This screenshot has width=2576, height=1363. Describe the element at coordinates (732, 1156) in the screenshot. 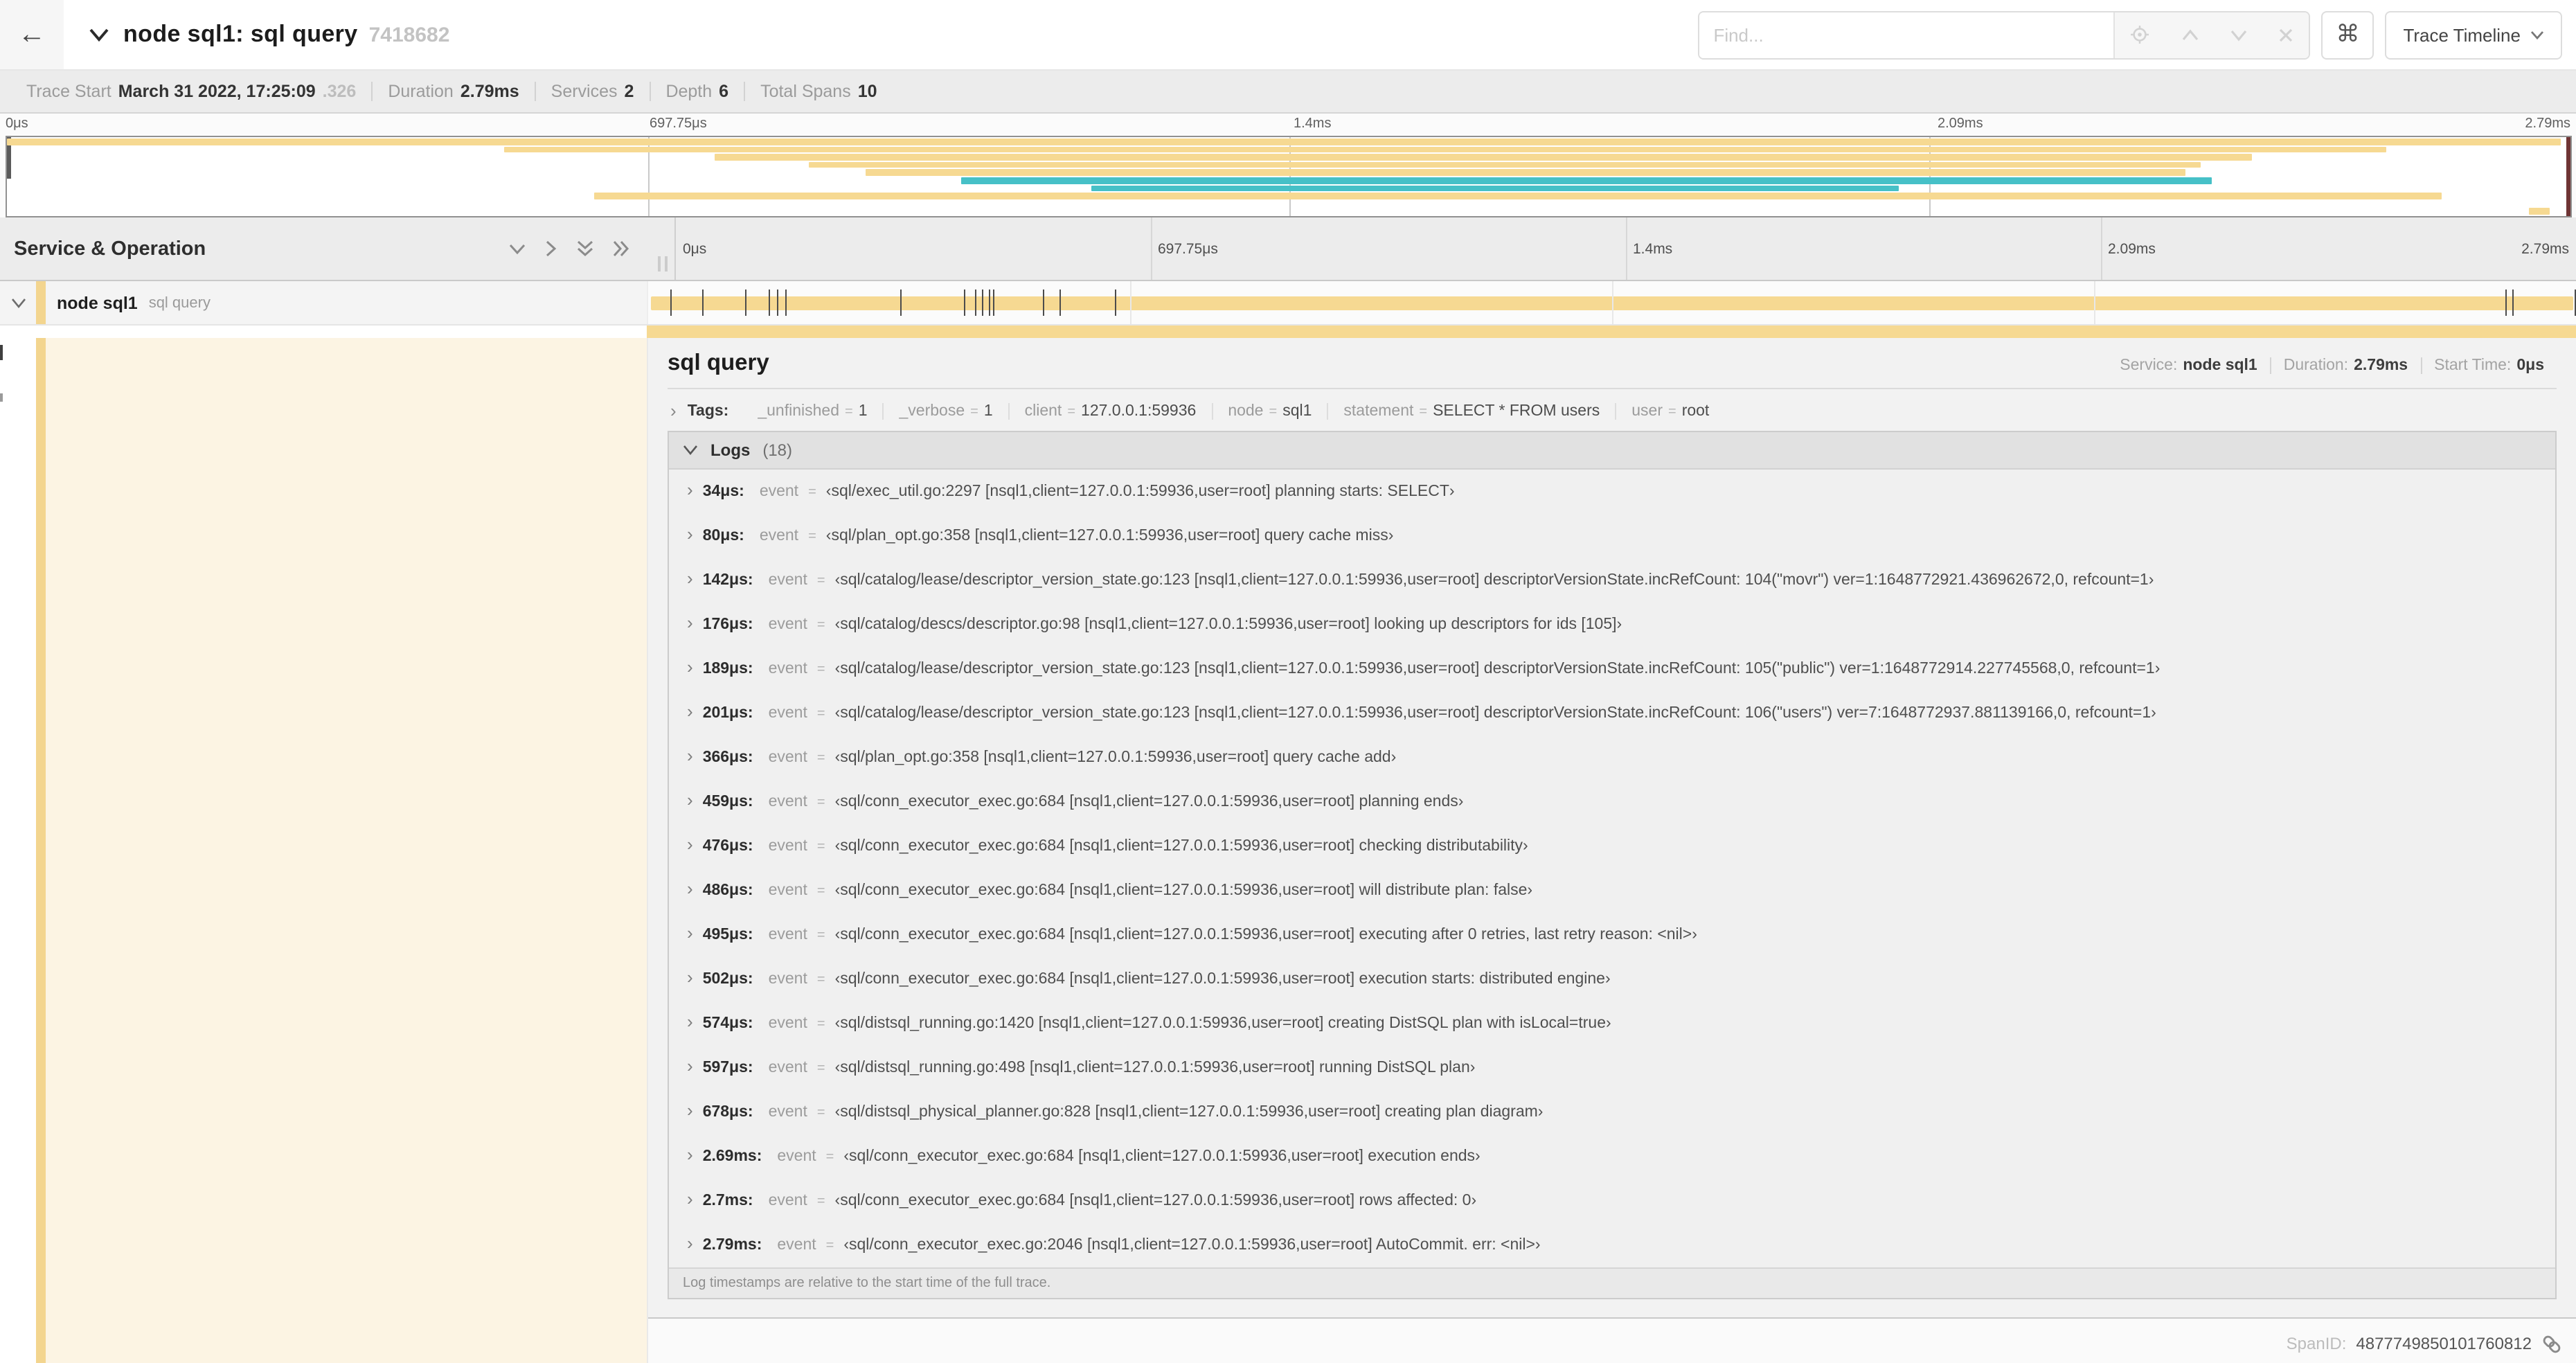

I see `log-timestamp: 2.69ms:` at that location.